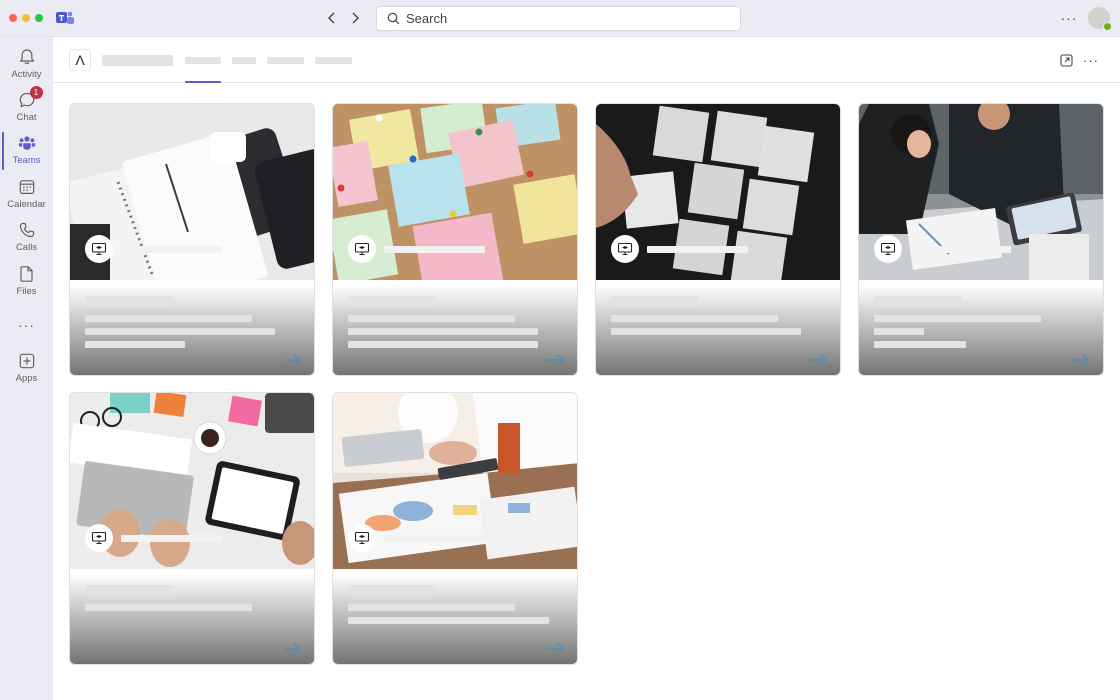  What do you see at coordinates (65, 17) in the screenshot?
I see `teams-logo-icon` at bounding box center [65, 17].